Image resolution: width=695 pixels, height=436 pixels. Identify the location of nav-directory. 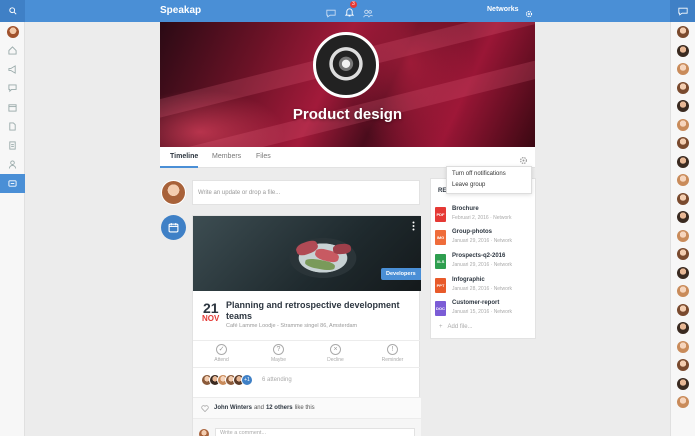
(12, 145).